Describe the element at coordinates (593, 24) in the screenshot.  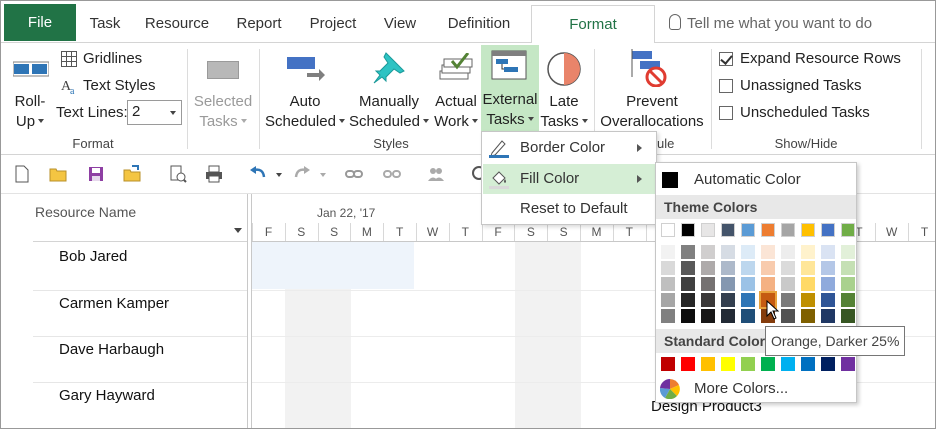
I see `tab-format: Format` at that location.